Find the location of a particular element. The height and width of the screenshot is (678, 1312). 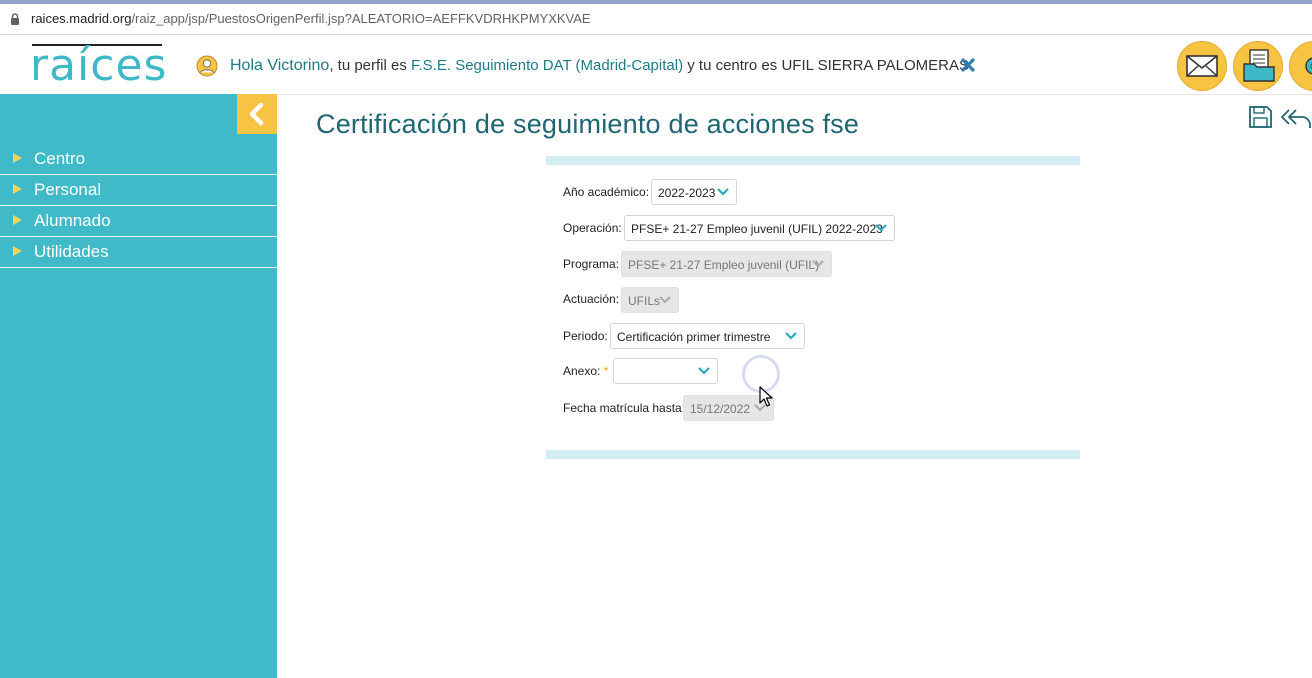

anio-value: 2022-2023 is located at coordinates (687, 193).